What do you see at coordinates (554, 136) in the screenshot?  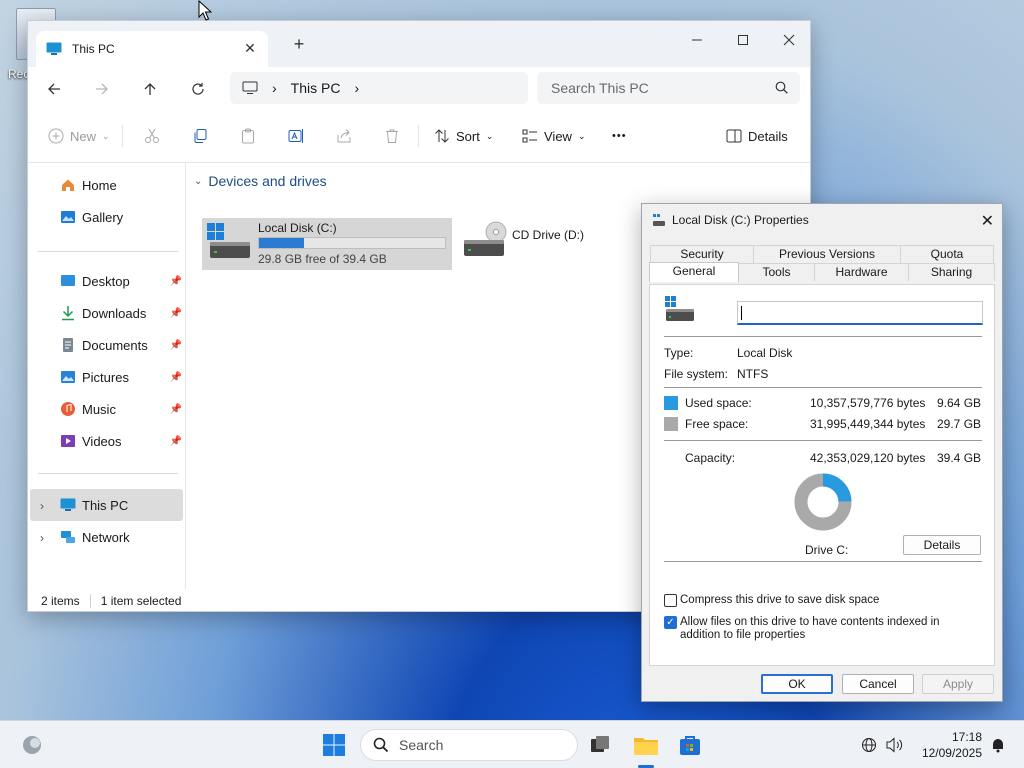 I see `view-button: View ⌄` at bounding box center [554, 136].